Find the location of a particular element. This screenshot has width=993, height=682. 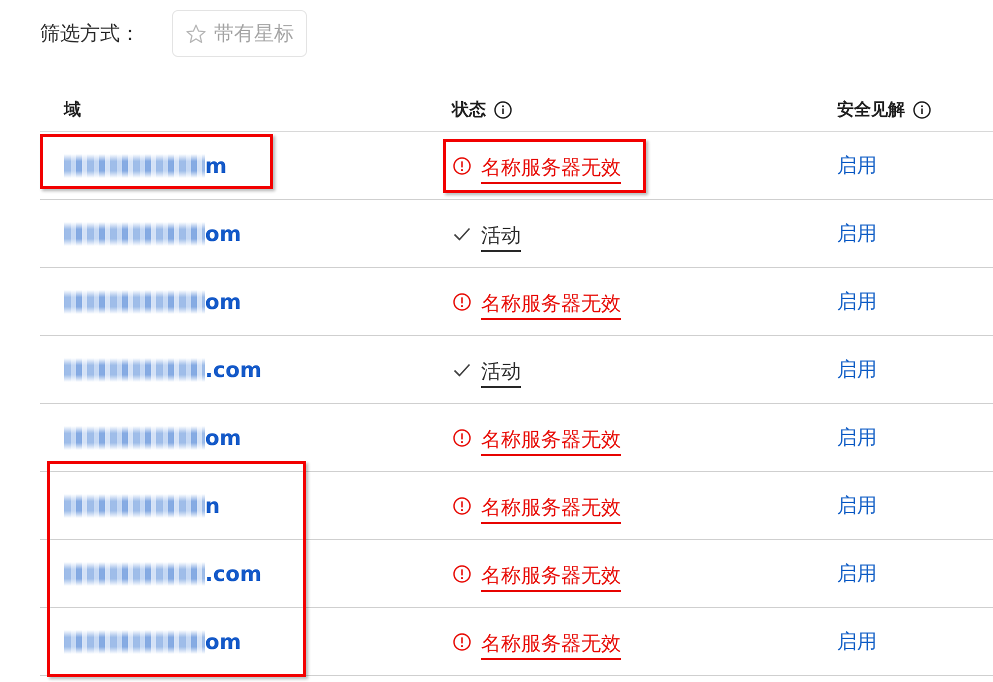

star-icon is located at coordinates (196, 34).